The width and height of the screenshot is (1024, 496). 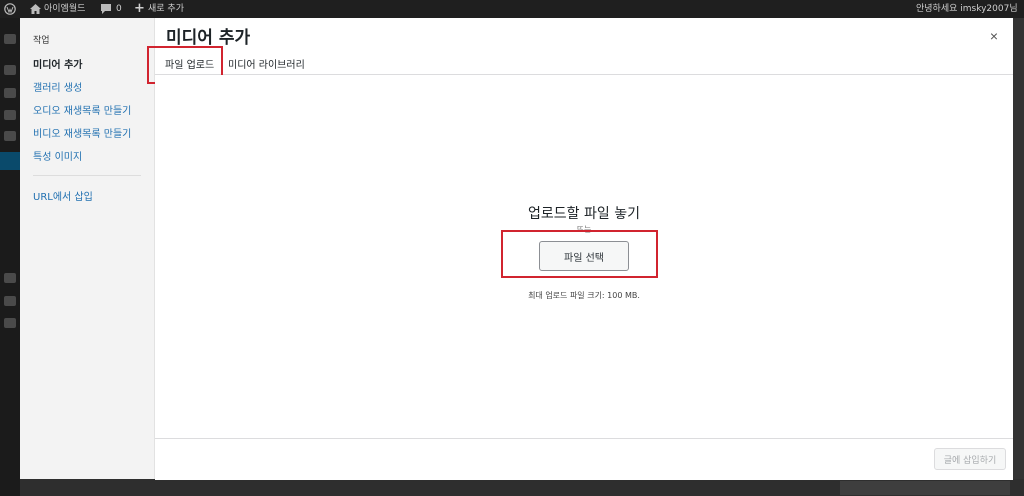 I want to click on settings-icon, so click(x=10, y=323).